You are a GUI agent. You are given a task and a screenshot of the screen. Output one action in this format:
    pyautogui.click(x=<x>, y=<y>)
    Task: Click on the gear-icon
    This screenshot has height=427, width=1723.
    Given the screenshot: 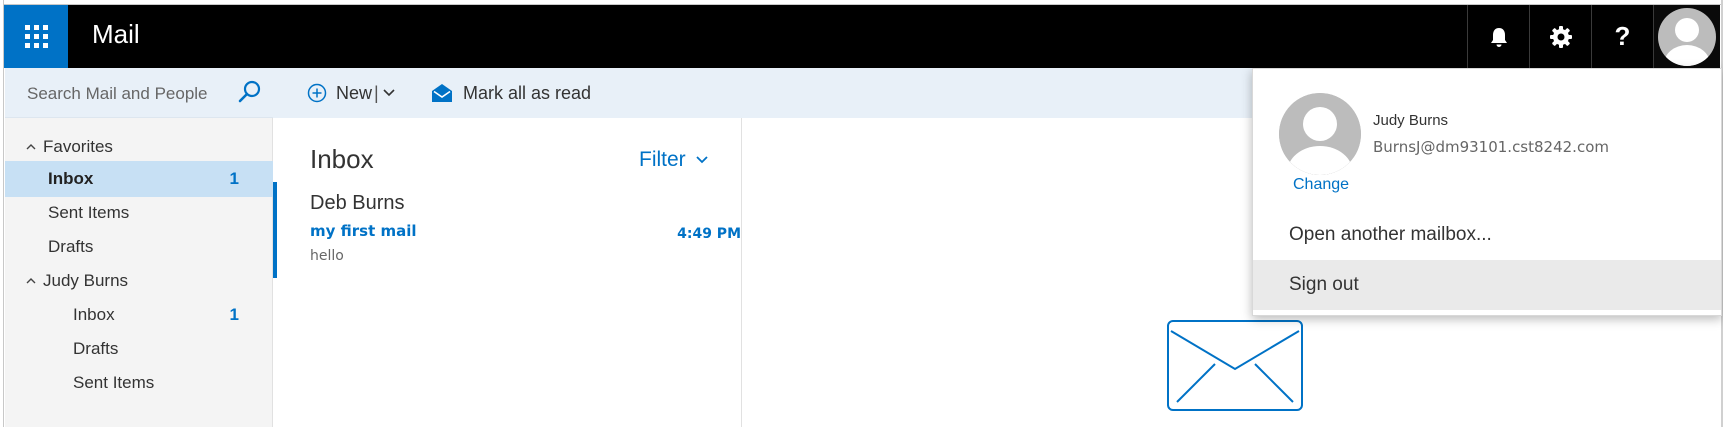 What is the action you would take?
    pyautogui.click(x=1560, y=36)
    